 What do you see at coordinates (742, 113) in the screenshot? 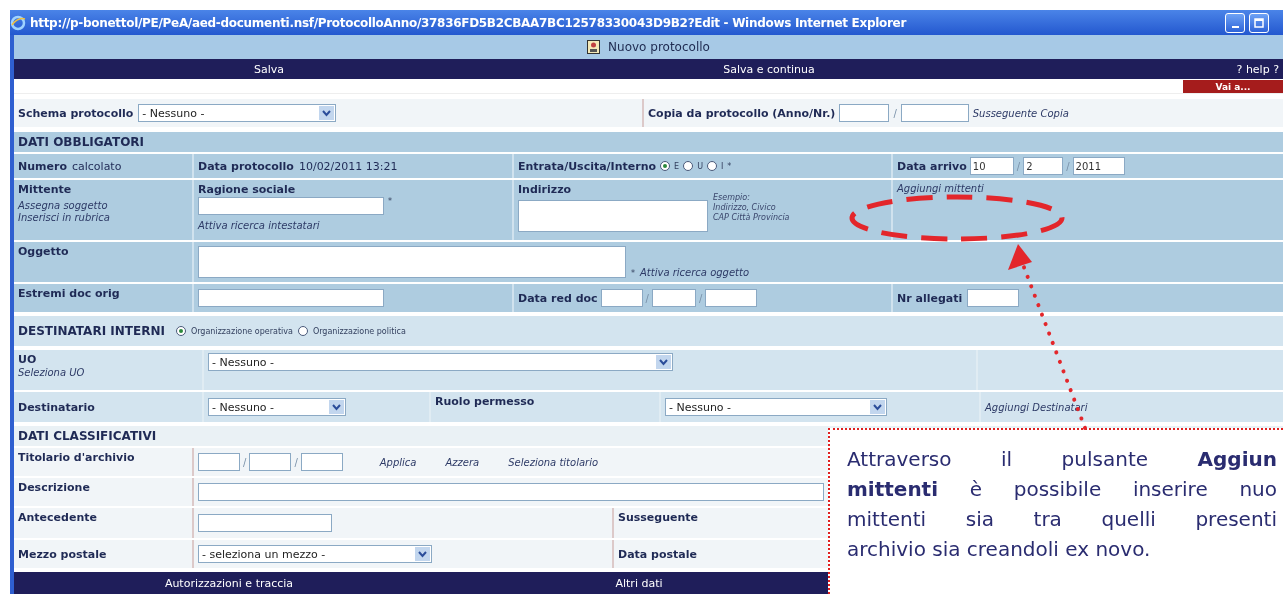
I see `field-label: Copia da protocollo (Anno/Nr.)` at bounding box center [742, 113].